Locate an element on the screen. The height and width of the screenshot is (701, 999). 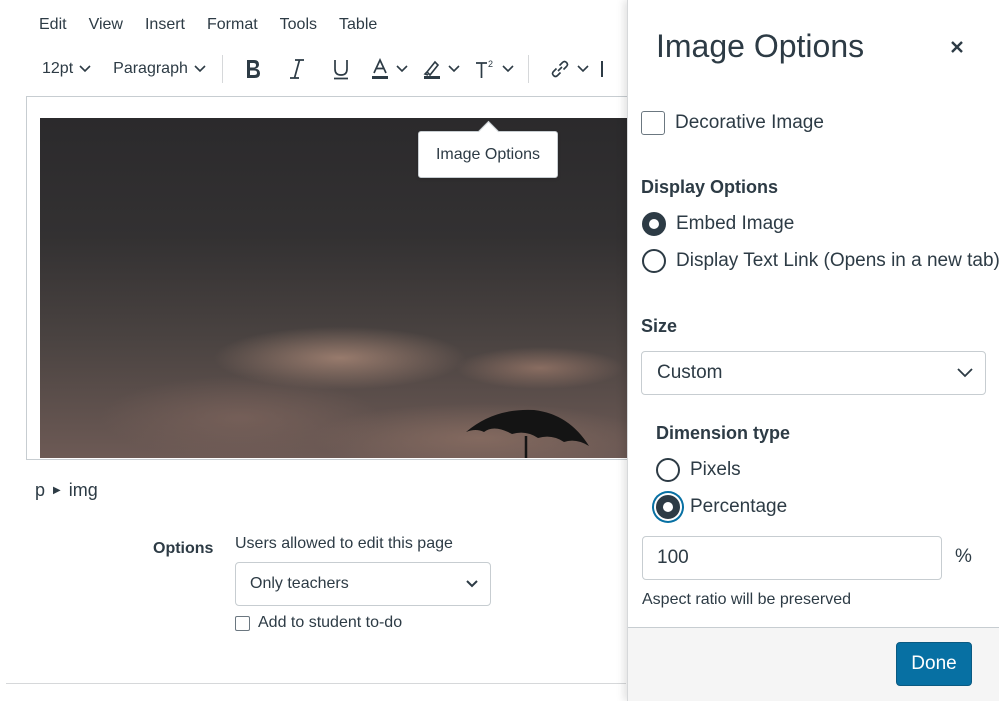
highlight-color-button is located at coordinates (441, 69).